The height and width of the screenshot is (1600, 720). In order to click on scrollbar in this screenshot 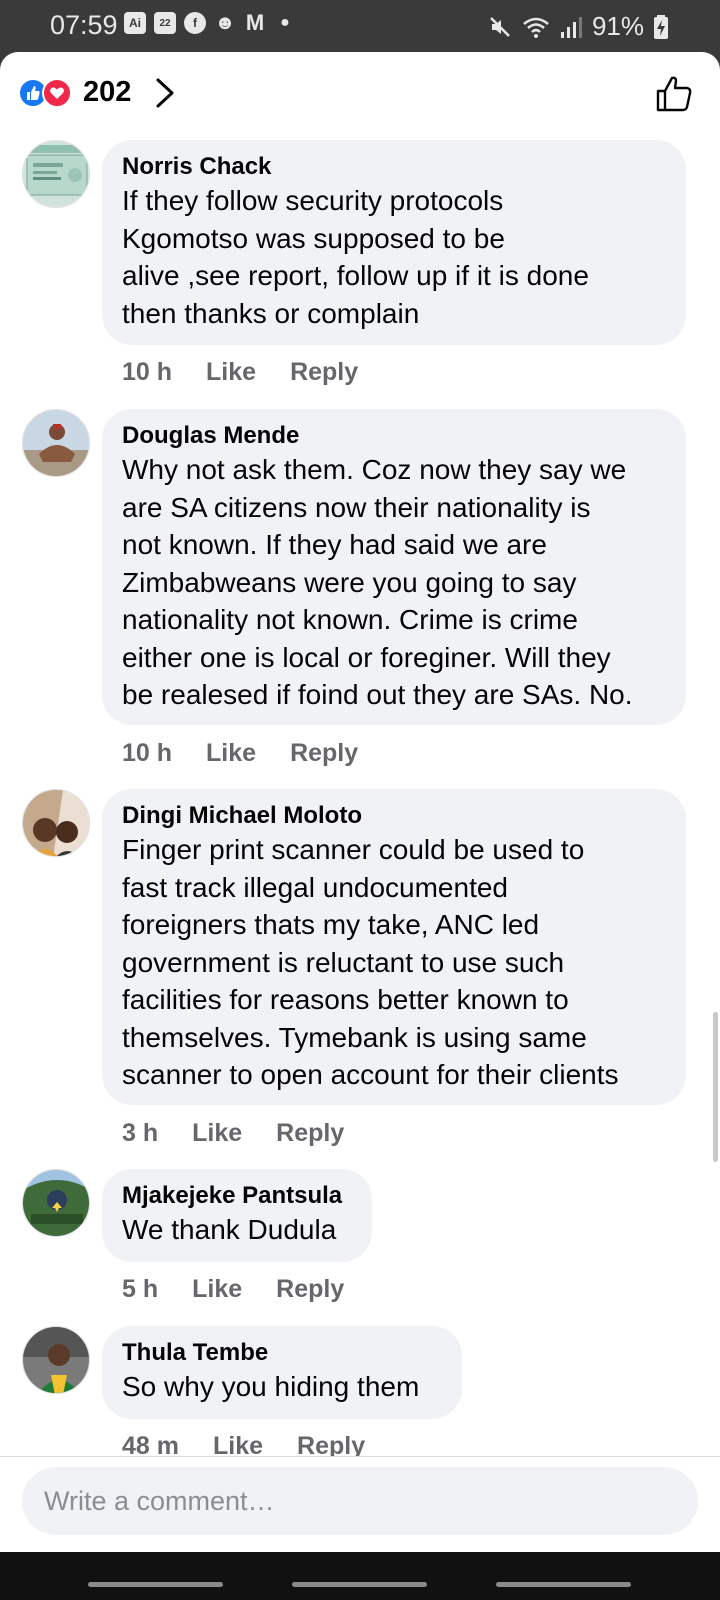, I will do `click(715, 1087)`.